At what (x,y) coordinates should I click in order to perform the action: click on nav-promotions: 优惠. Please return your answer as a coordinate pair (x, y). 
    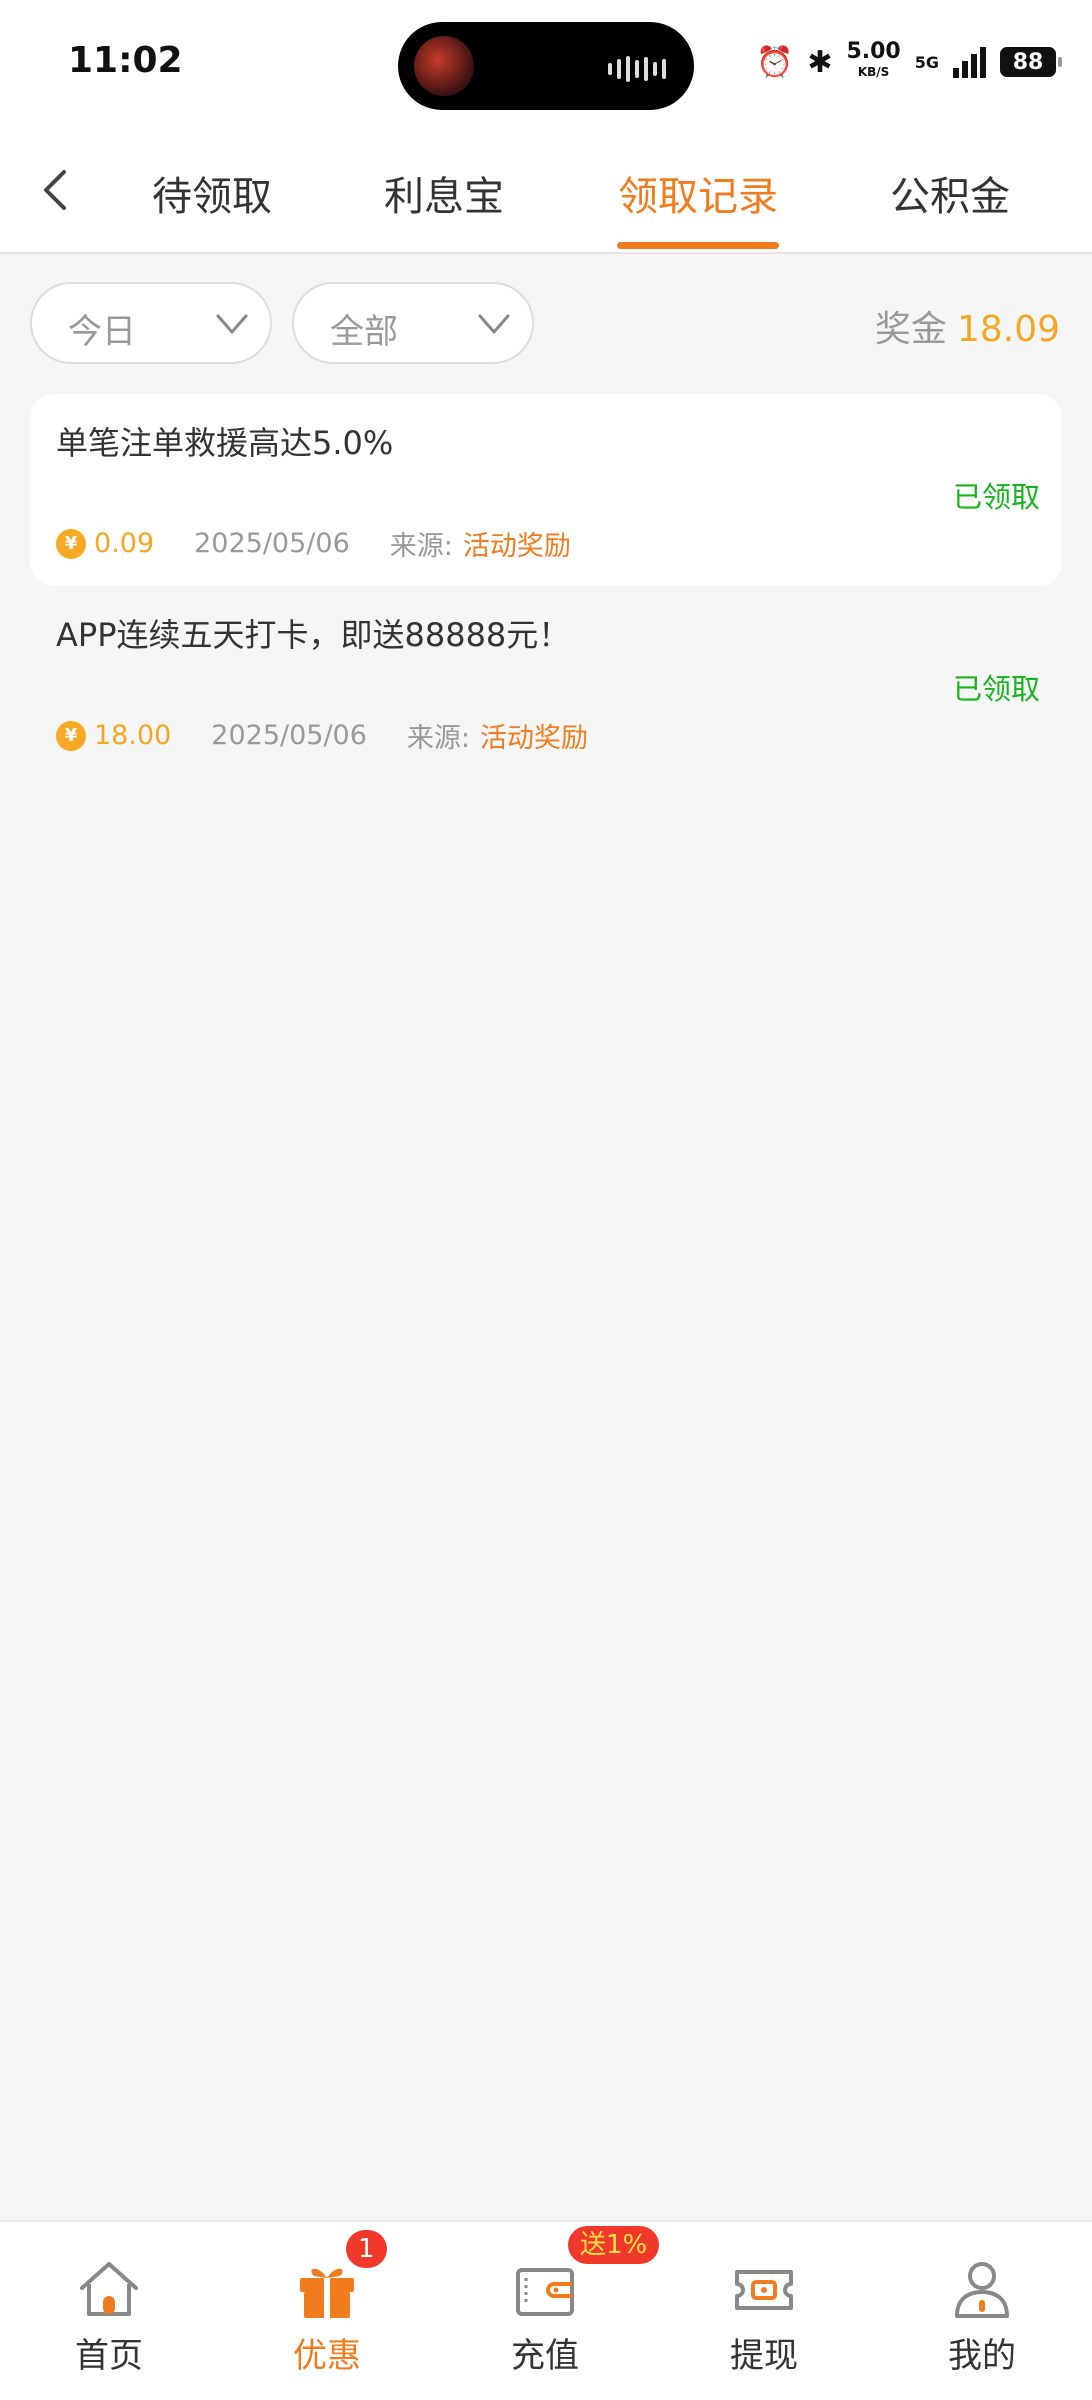
    Looking at the image, I should click on (327, 2315).